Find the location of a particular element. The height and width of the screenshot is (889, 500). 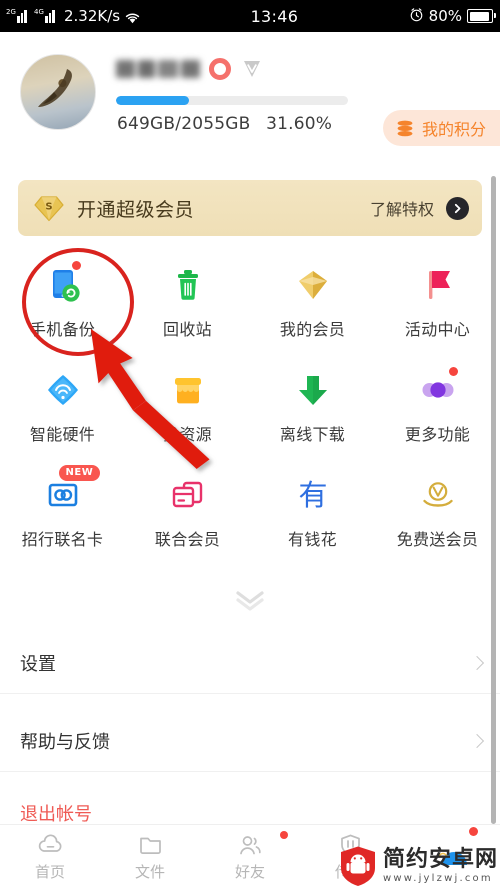

feature-grid-row: 手机备份 回收站 我的会员 活动中心 is located at coordinates (250, 304).